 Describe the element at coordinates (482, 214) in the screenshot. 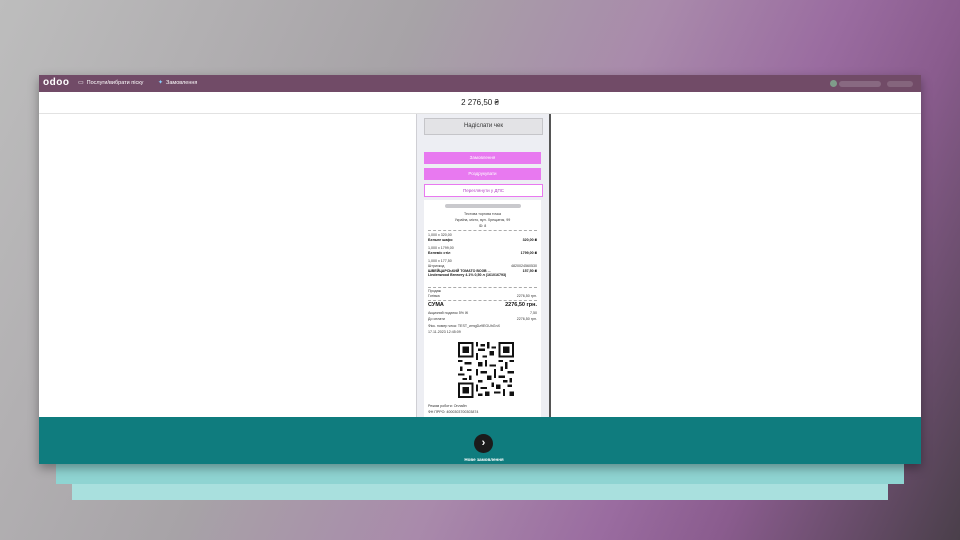

I see `store-name: Тестова торгова точка` at that location.